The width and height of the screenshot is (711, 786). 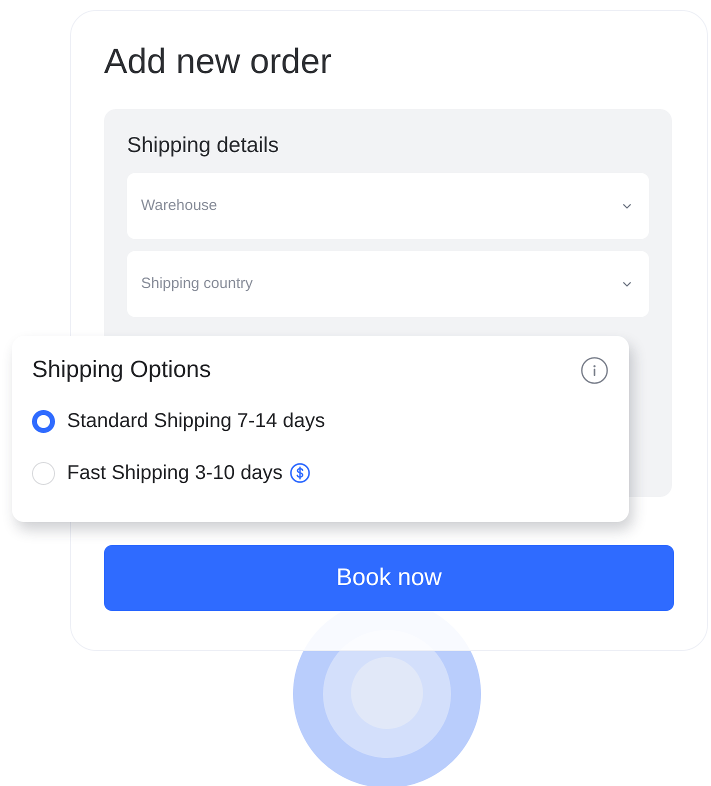 I want to click on section-title: Shipping details, so click(x=203, y=145).